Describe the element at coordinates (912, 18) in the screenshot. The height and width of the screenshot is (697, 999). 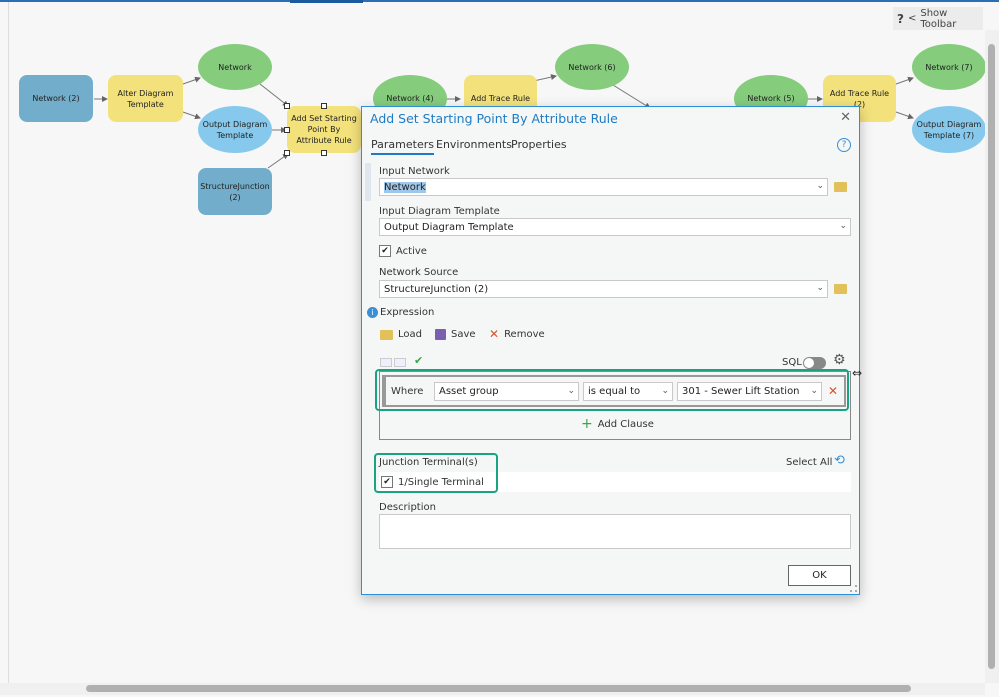
I see `chevron-left-icon: <` at that location.